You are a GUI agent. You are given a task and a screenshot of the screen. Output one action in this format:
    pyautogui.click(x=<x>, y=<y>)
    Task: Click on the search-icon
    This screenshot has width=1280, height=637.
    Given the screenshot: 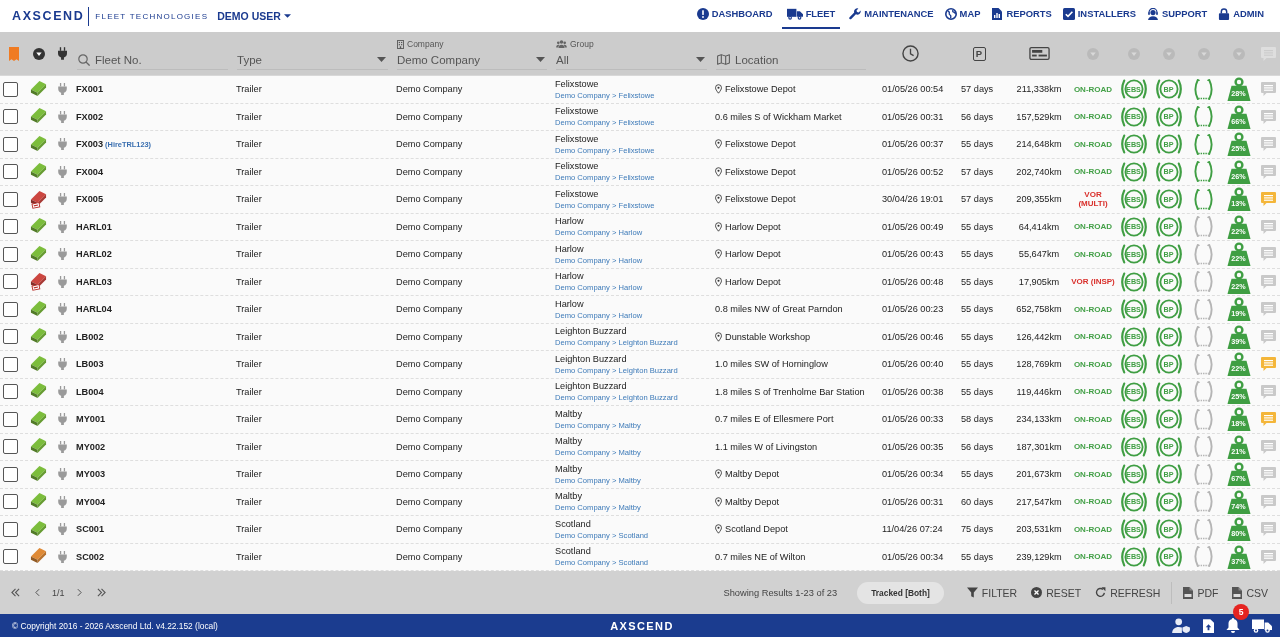 What is the action you would take?
    pyautogui.click(x=84, y=60)
    